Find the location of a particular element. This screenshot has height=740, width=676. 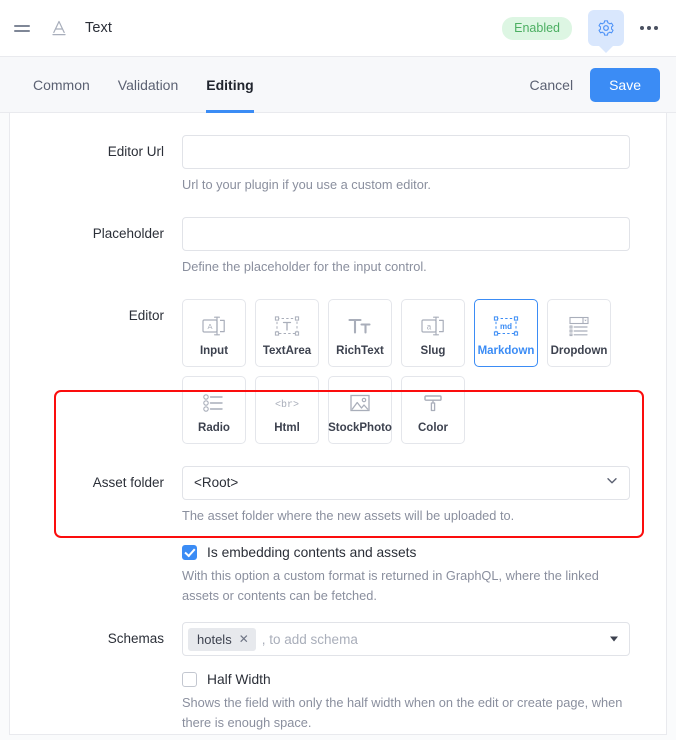

dropdown-icon is located at coordinates (579, 326).